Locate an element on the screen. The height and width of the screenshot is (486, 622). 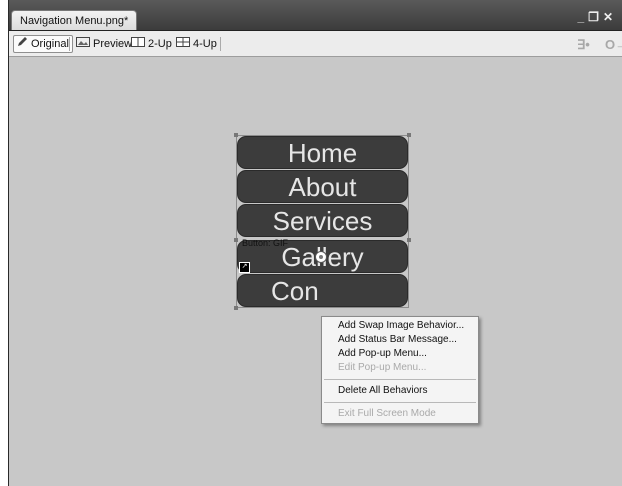
nav-button-about: About is located at coordinates (322, 186).